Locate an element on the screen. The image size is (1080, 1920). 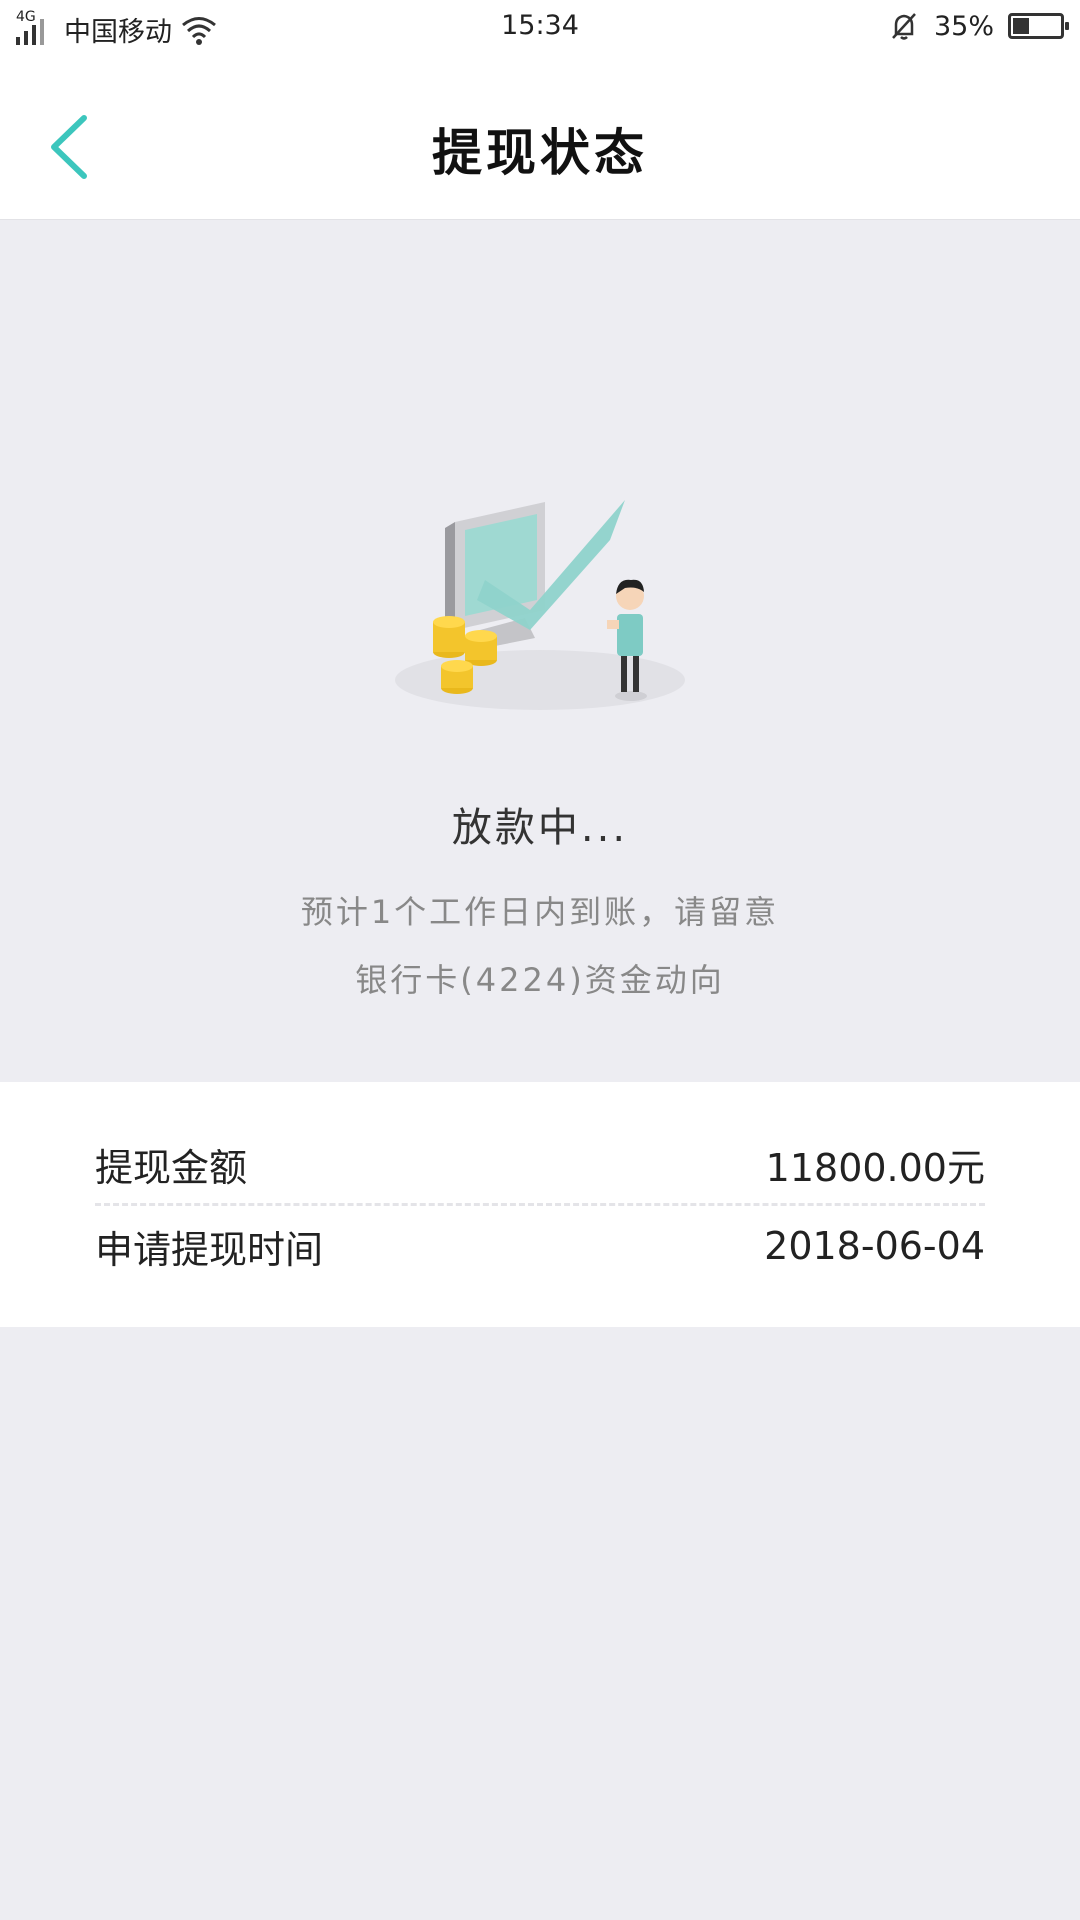
status-description-line-2: 银行卡(4224)资金动向 is located at coordinates (540, 980).